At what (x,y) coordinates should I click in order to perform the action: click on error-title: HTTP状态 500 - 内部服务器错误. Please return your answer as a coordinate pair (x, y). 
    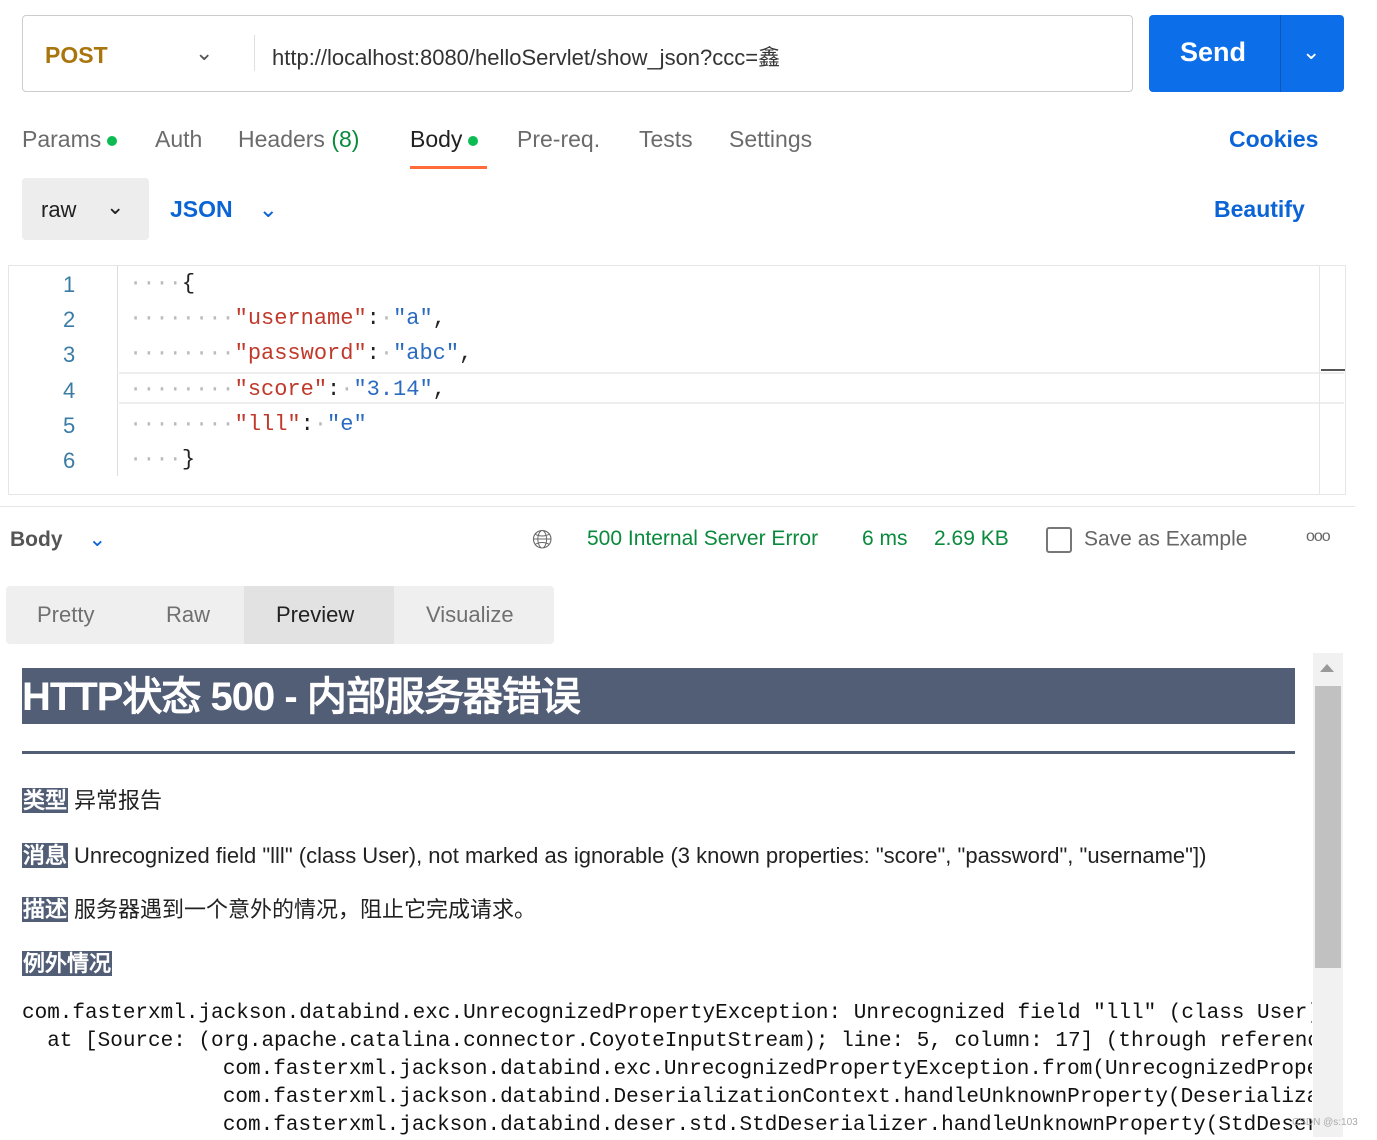
    Looking at the image, I should click on (658, 696).